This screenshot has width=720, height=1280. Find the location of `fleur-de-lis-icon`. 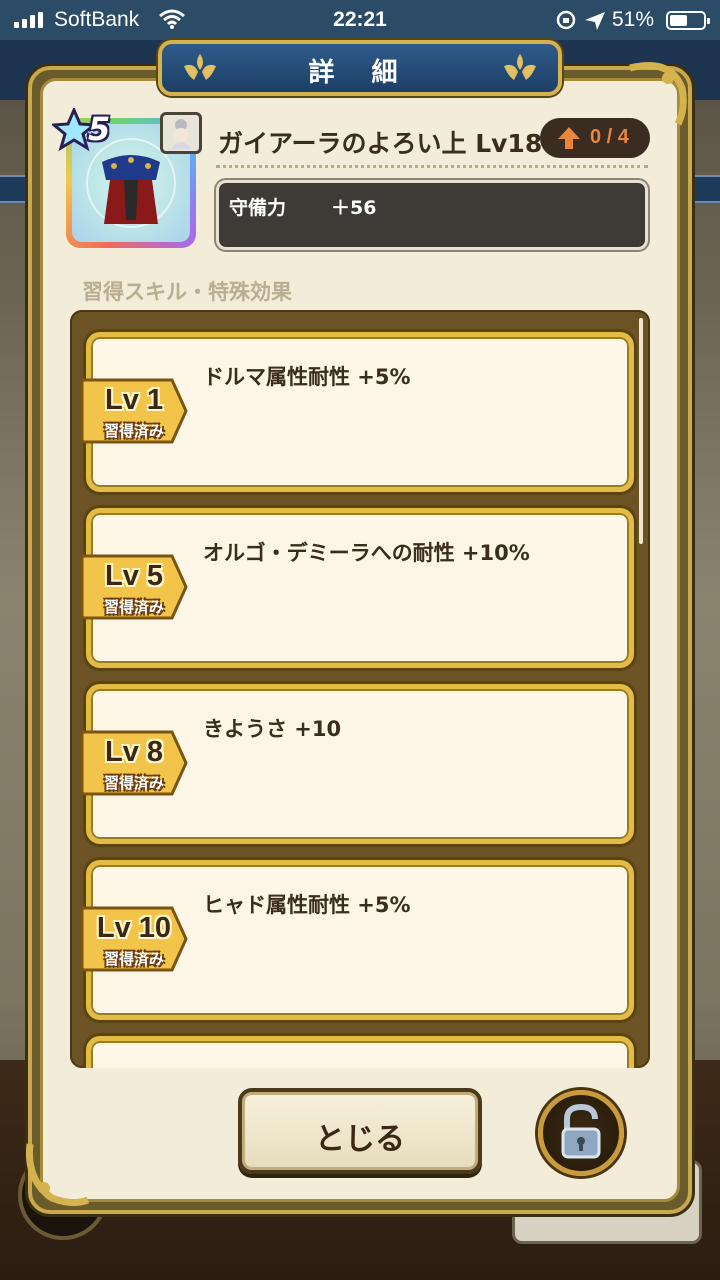

fleur-de-lis-icon is located at coordinates (520, 67).